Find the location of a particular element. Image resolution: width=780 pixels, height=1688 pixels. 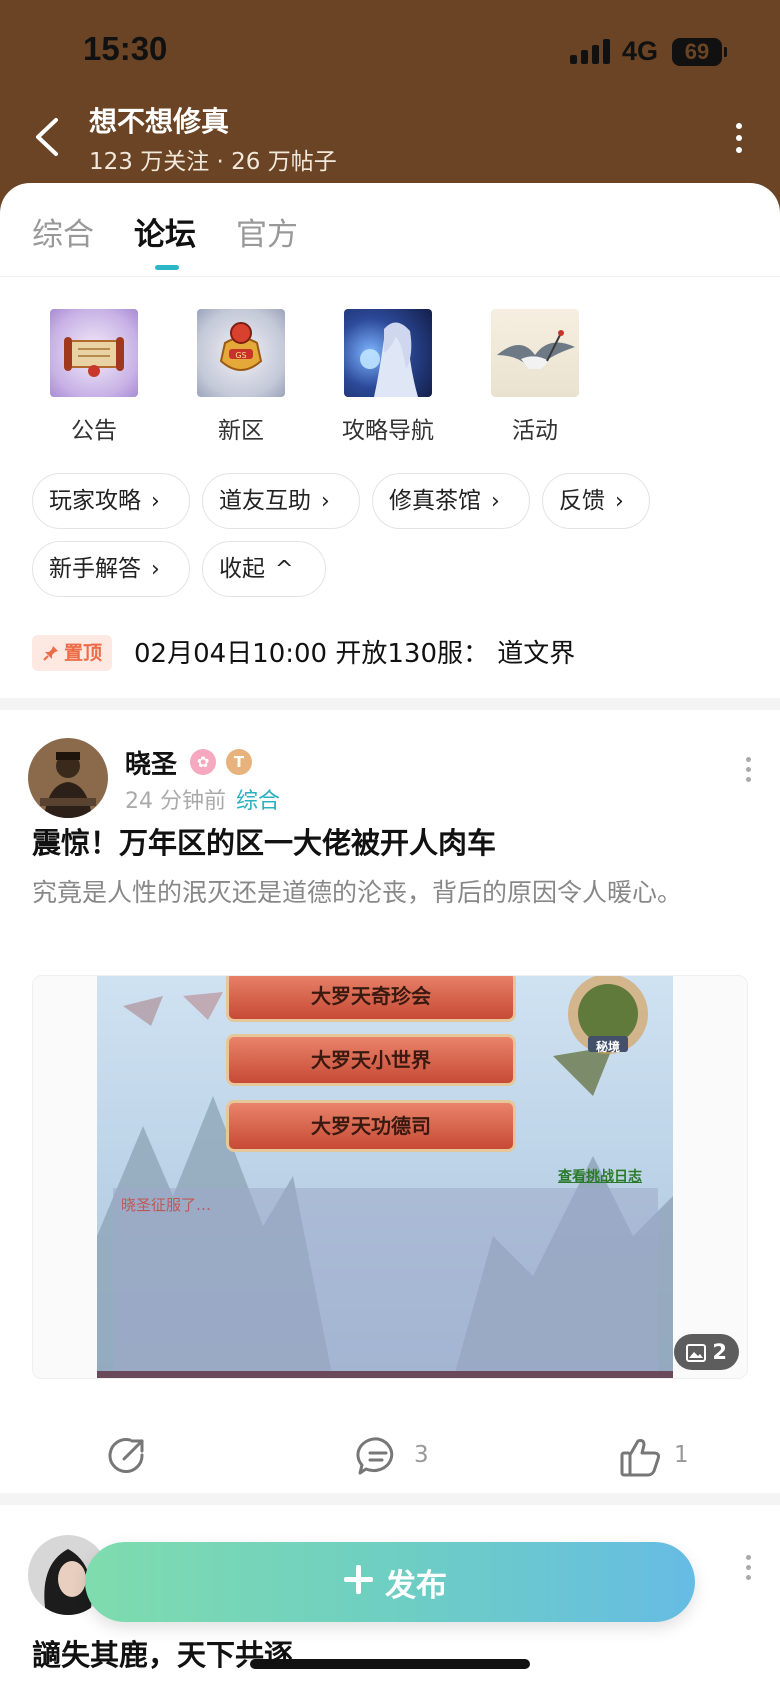

chevron-left-icon is located at coordinates (47, 137).